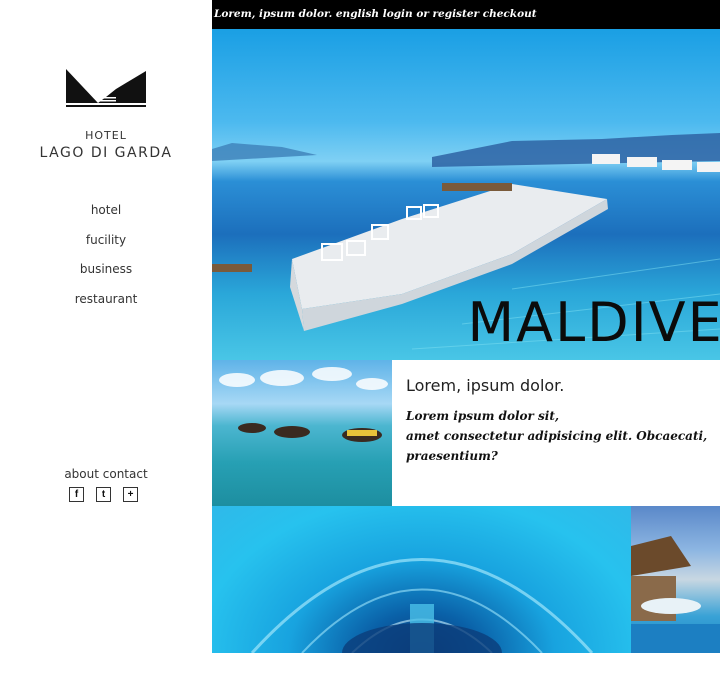  What do you see at coordinates (130, 494) in the screenshot?
I see `plus-icon: +` at bounding box center [130, 494].